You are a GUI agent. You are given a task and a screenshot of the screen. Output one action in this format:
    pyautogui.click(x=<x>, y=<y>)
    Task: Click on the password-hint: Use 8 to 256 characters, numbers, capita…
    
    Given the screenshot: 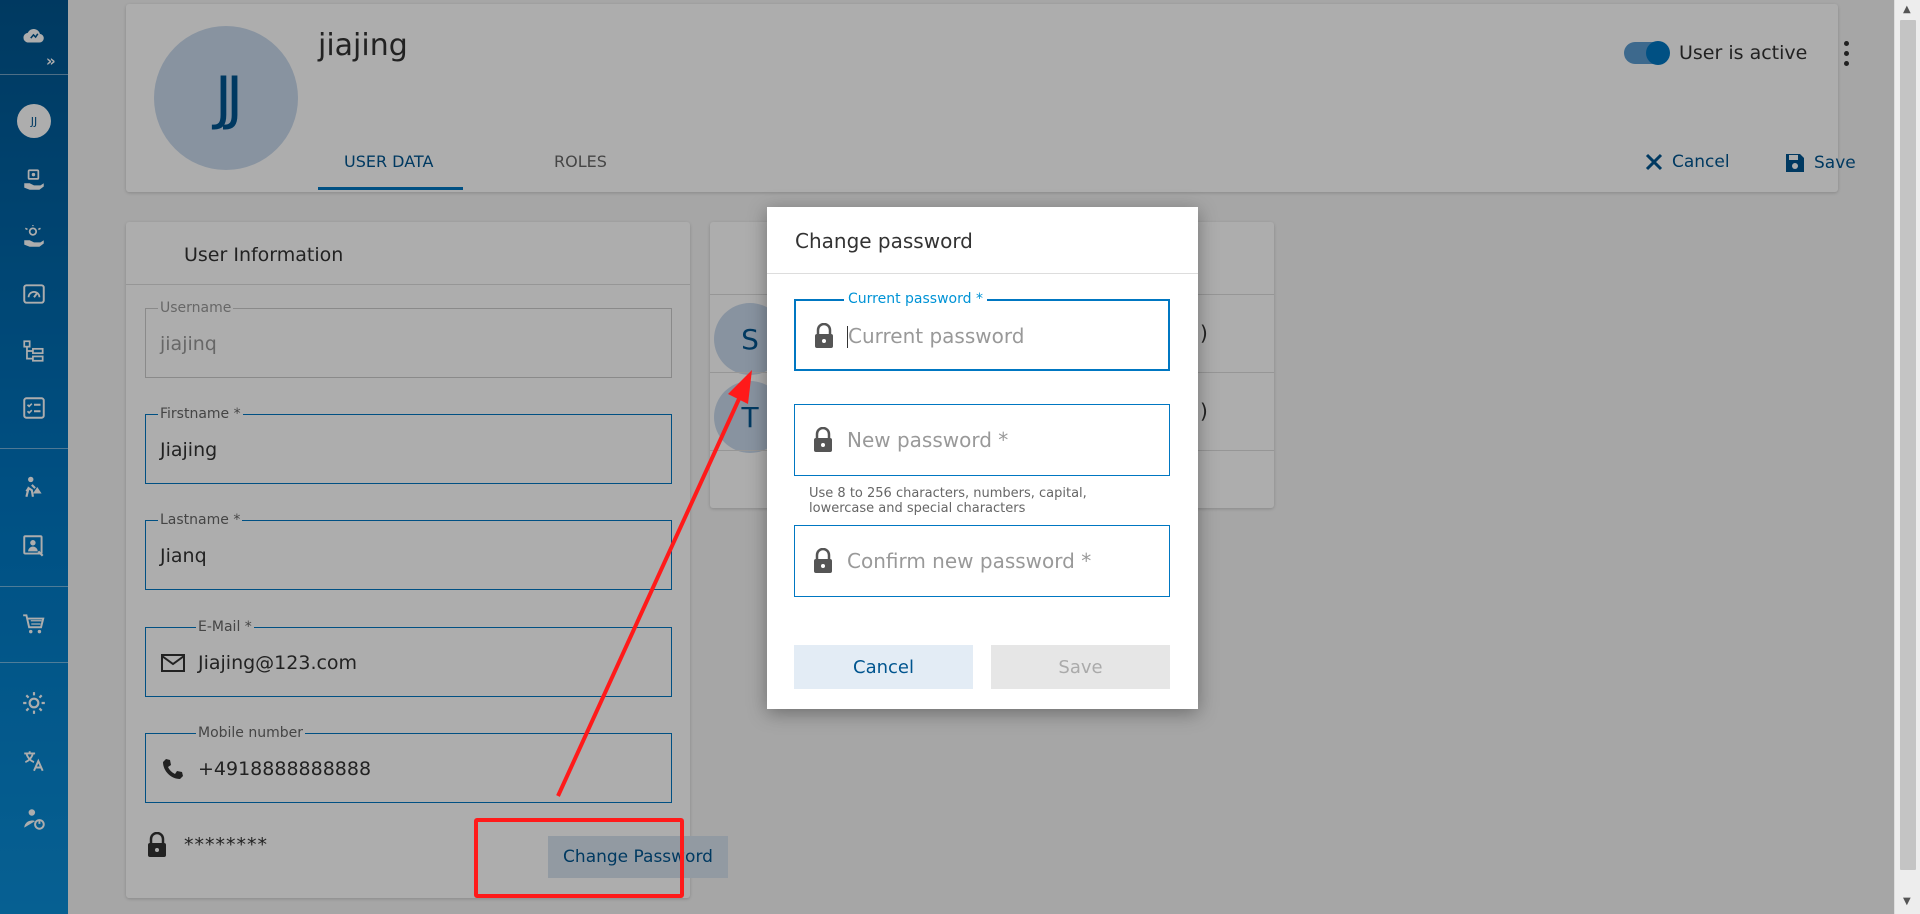 What is the action you would take?
    pyautogui.click(x=948, y=501)
    